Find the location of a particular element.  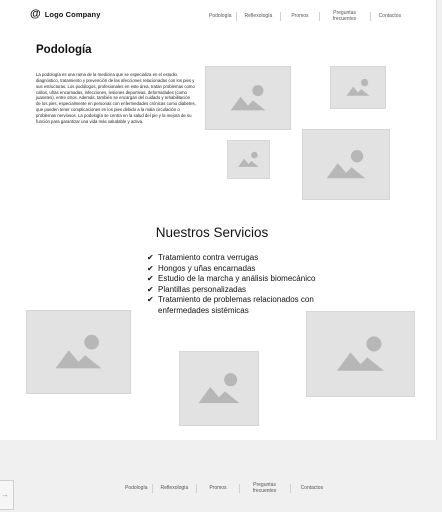

logo: @ Logo Company is located at coordinates (65, 14).